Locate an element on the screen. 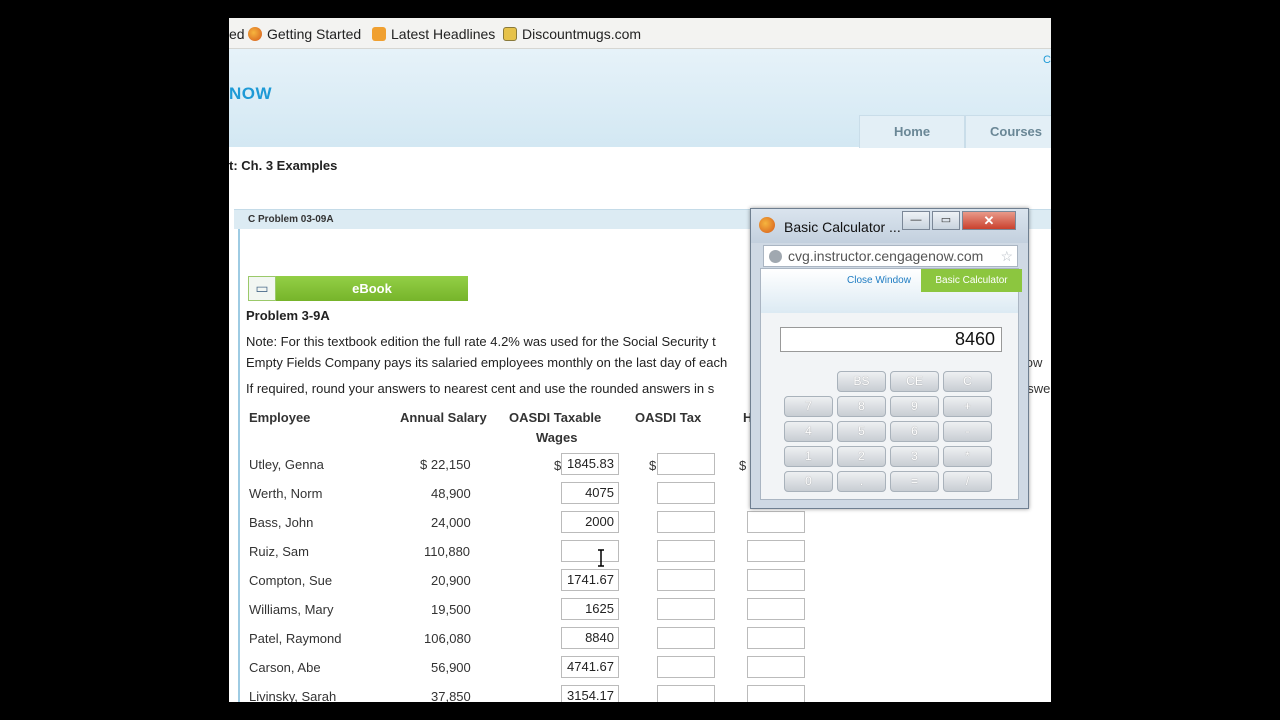 The height and width of the screenshot is (720, 1280). site-header: NOW C Home Courses is located at coordinates (640, 98).